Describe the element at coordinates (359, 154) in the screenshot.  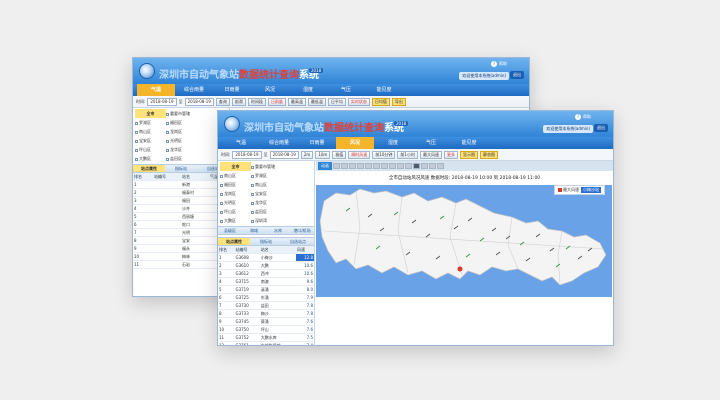
I see `toolbar-button: 瞬时风速` at that location.